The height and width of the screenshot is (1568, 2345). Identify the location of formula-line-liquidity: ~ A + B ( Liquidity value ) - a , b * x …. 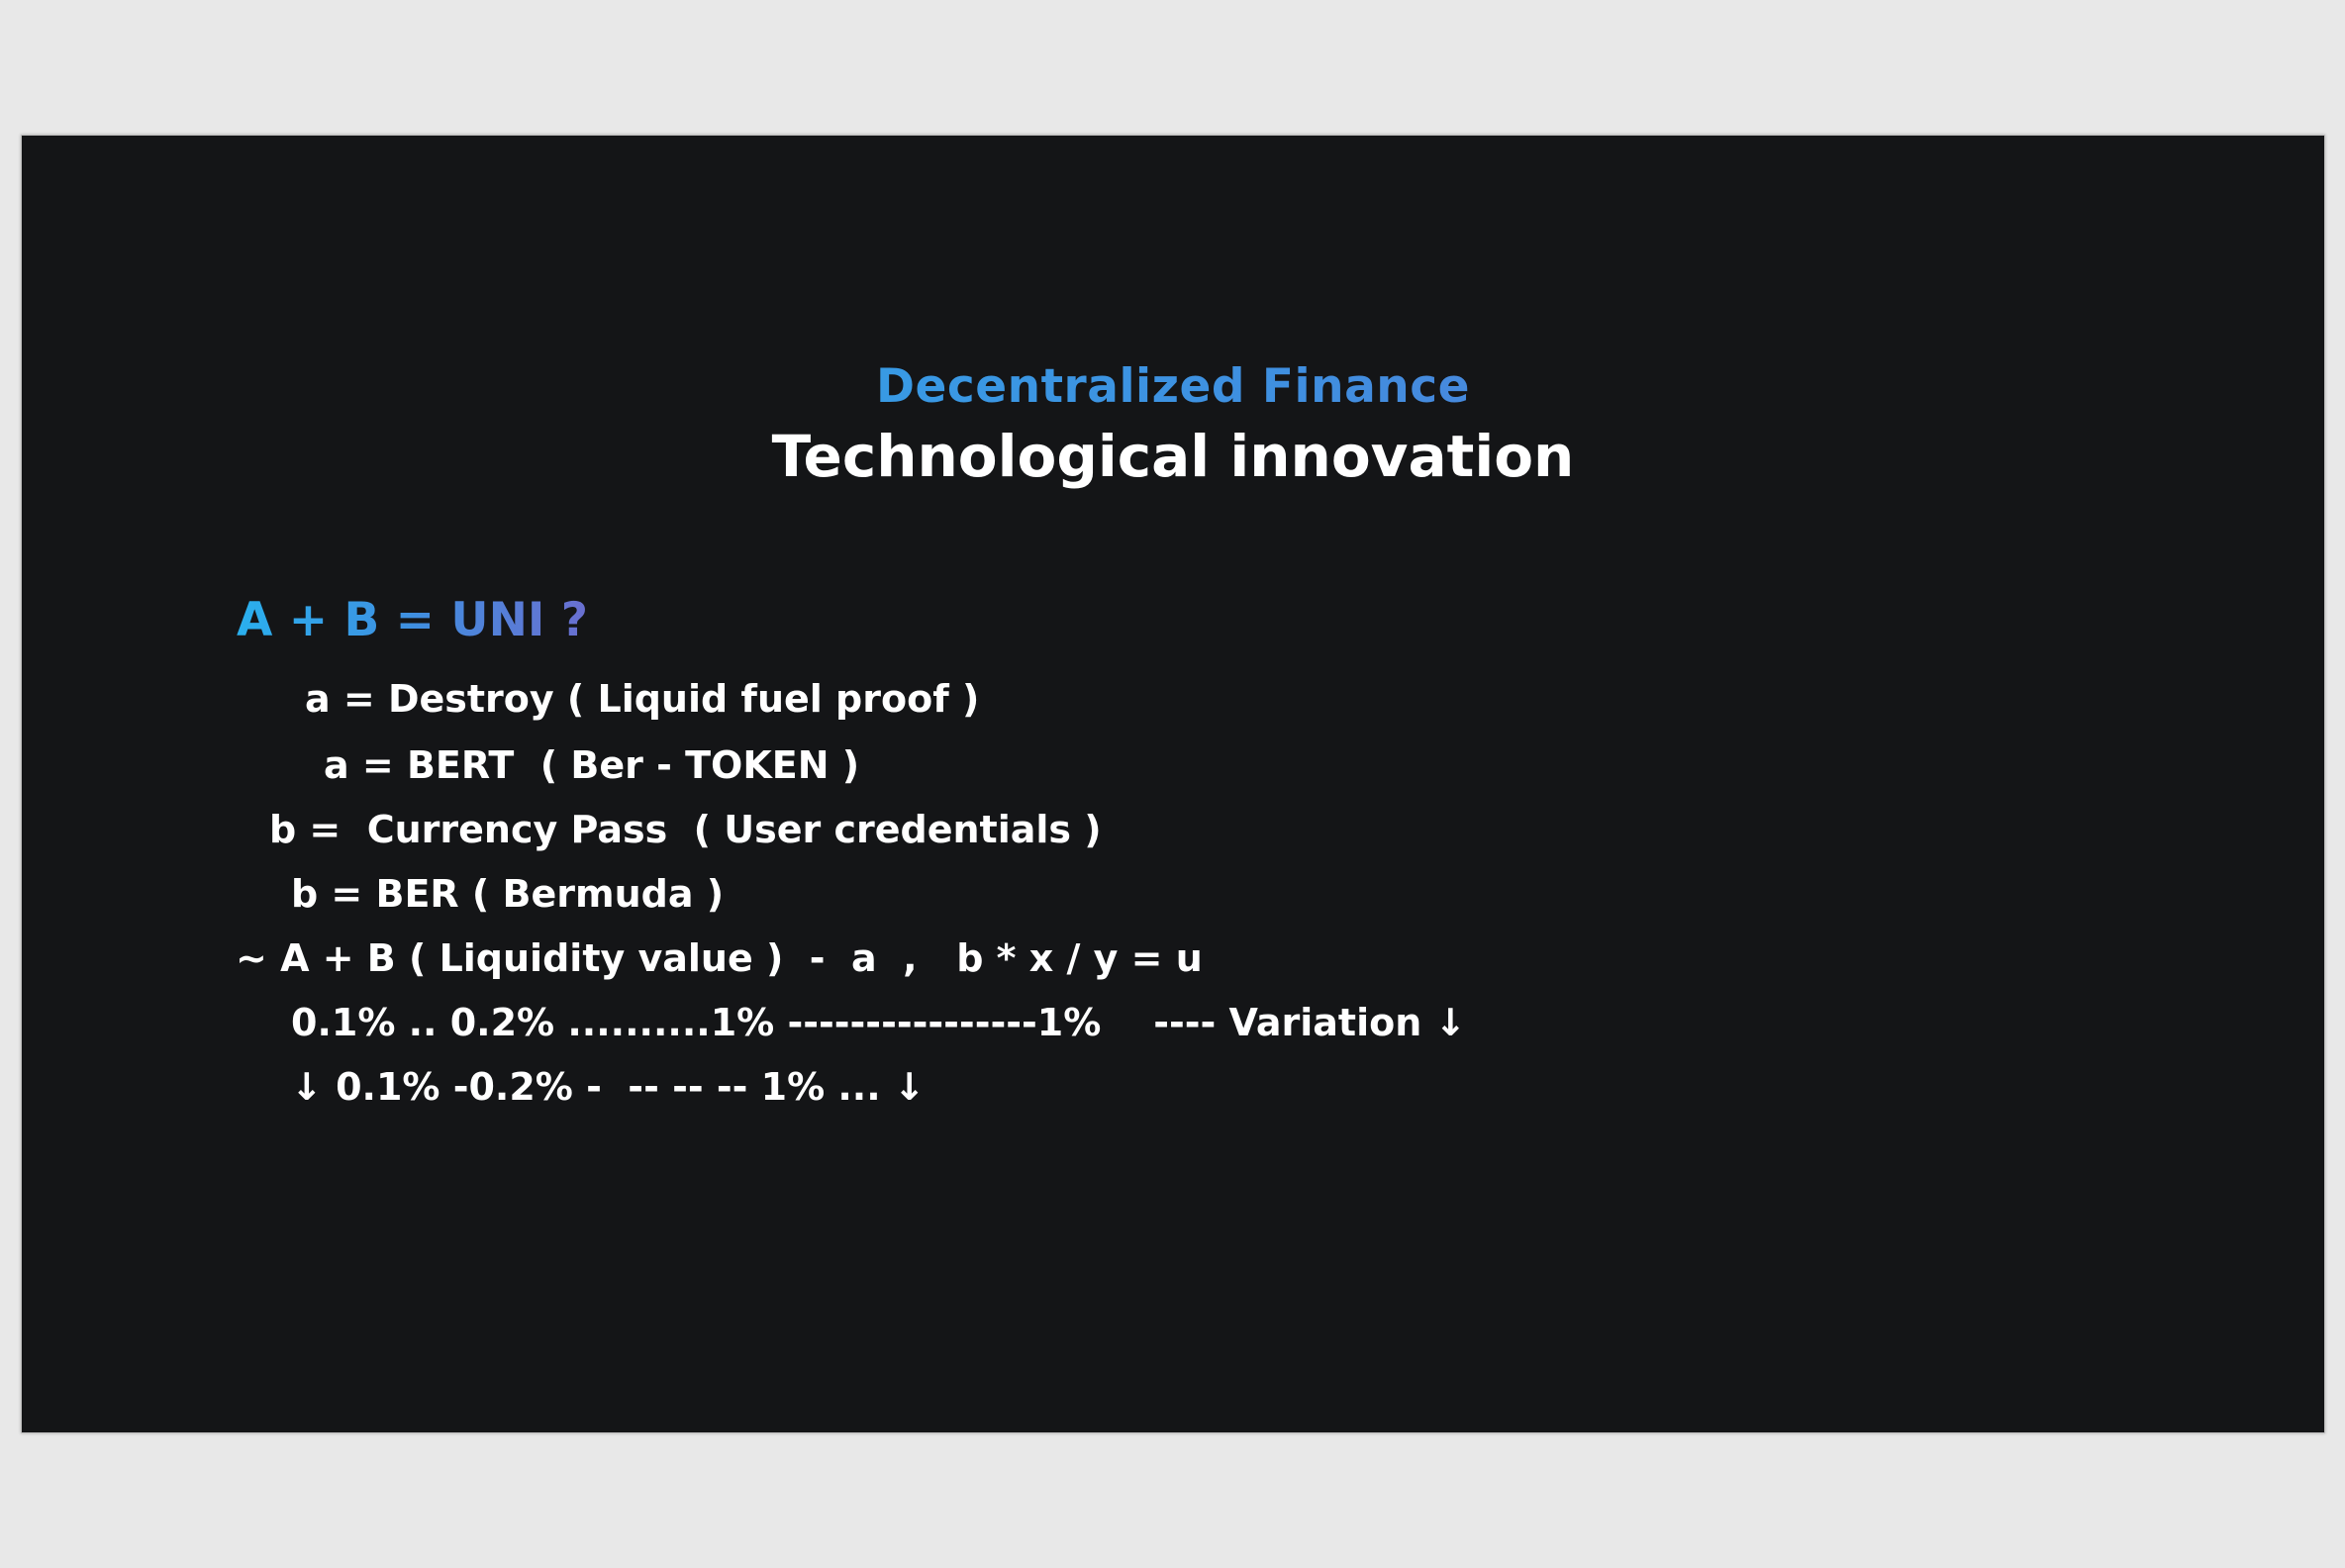
(719, 958).